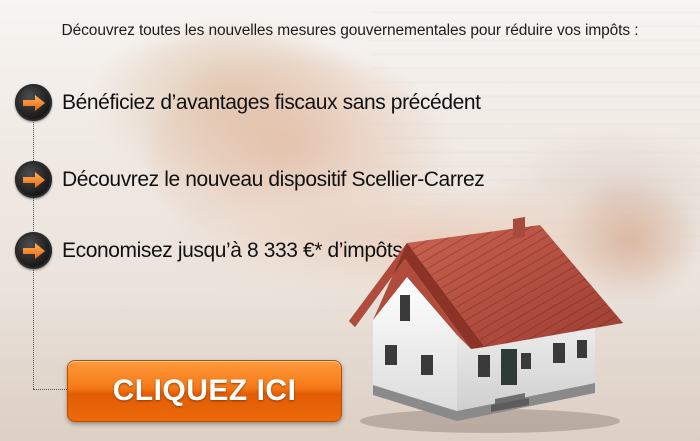  What do you see at coordinates (51, 389) in the screenshot?
I see `dotted-connector-line-horizontal` at bounding box center [51, 389].